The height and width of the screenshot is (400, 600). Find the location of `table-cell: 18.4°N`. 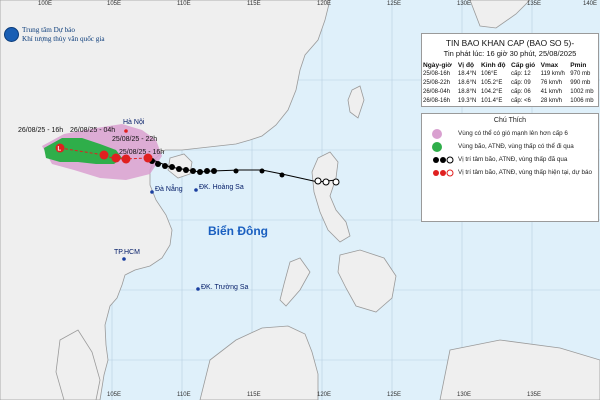

table-cell: 18.4°N is located at coordinates (467, 74).